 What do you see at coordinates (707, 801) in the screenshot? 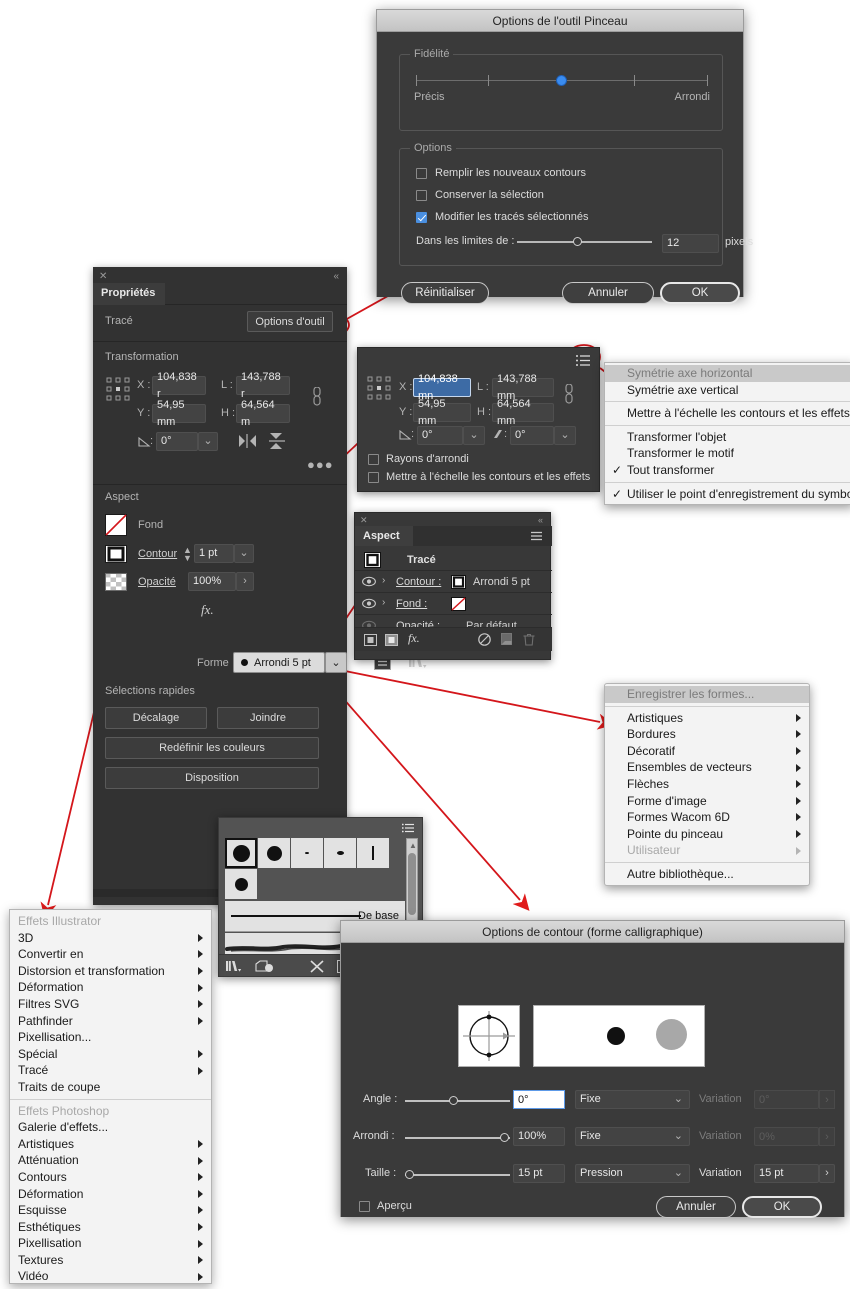
I see `brush-library-item-5: Forme d'image` at bounding box center [707, 801].